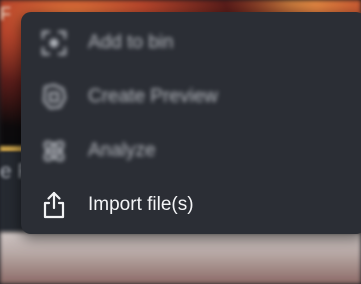  I want to click on menu-item-label: Analyze, so click(122, 150).